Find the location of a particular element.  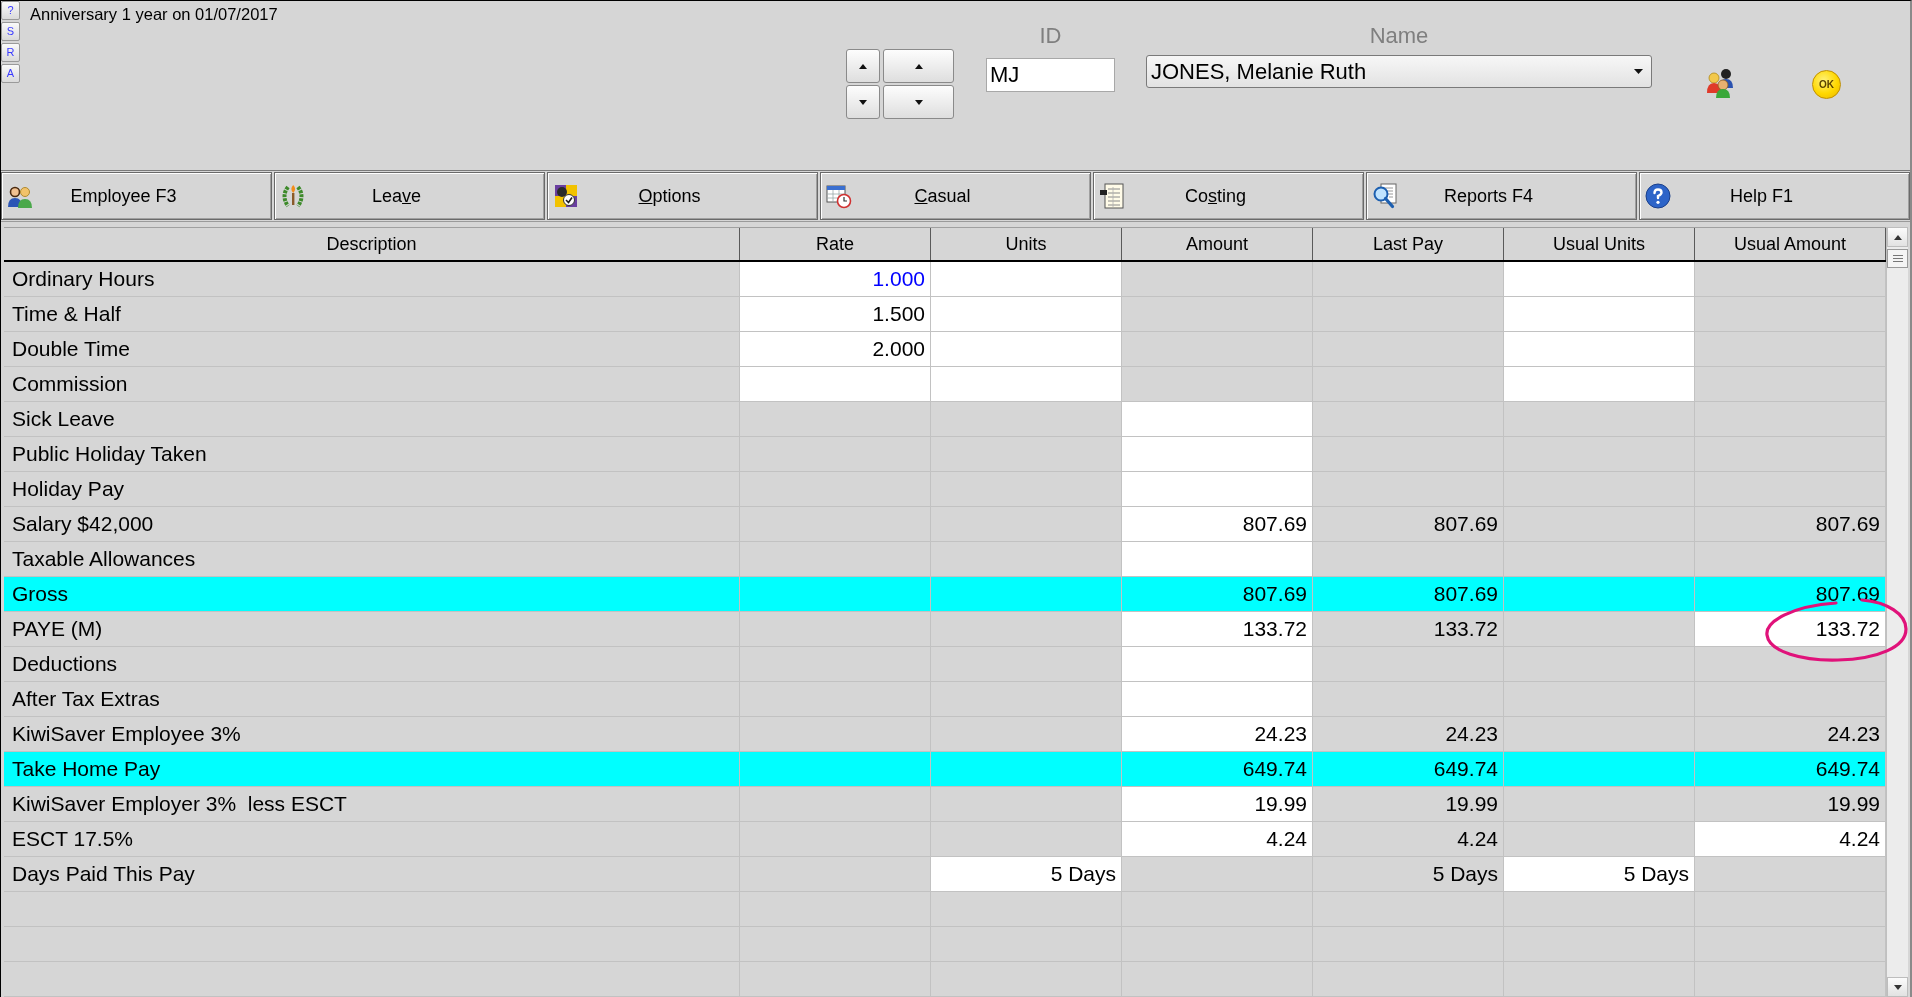

side-button: ? is located at coordinates (10, 10).